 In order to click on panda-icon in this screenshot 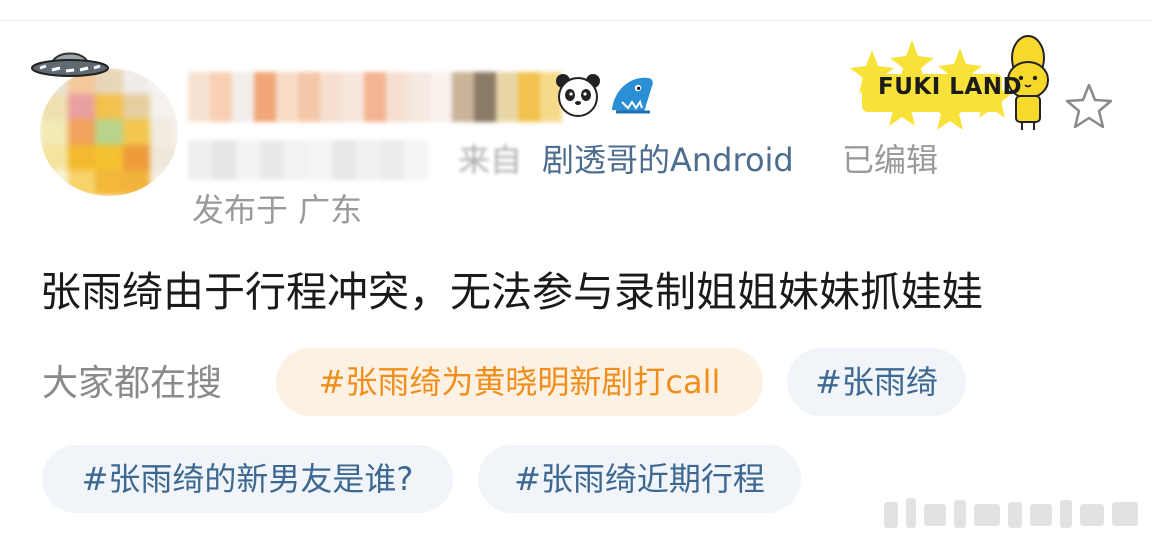, I will do `click(578, 95)`.